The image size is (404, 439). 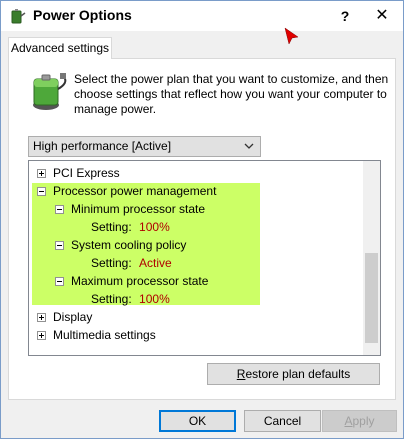 What do you see at coordinates (345, 16) in the screenshot?
I see `help-button: ?` at bounding box center [345, 16].